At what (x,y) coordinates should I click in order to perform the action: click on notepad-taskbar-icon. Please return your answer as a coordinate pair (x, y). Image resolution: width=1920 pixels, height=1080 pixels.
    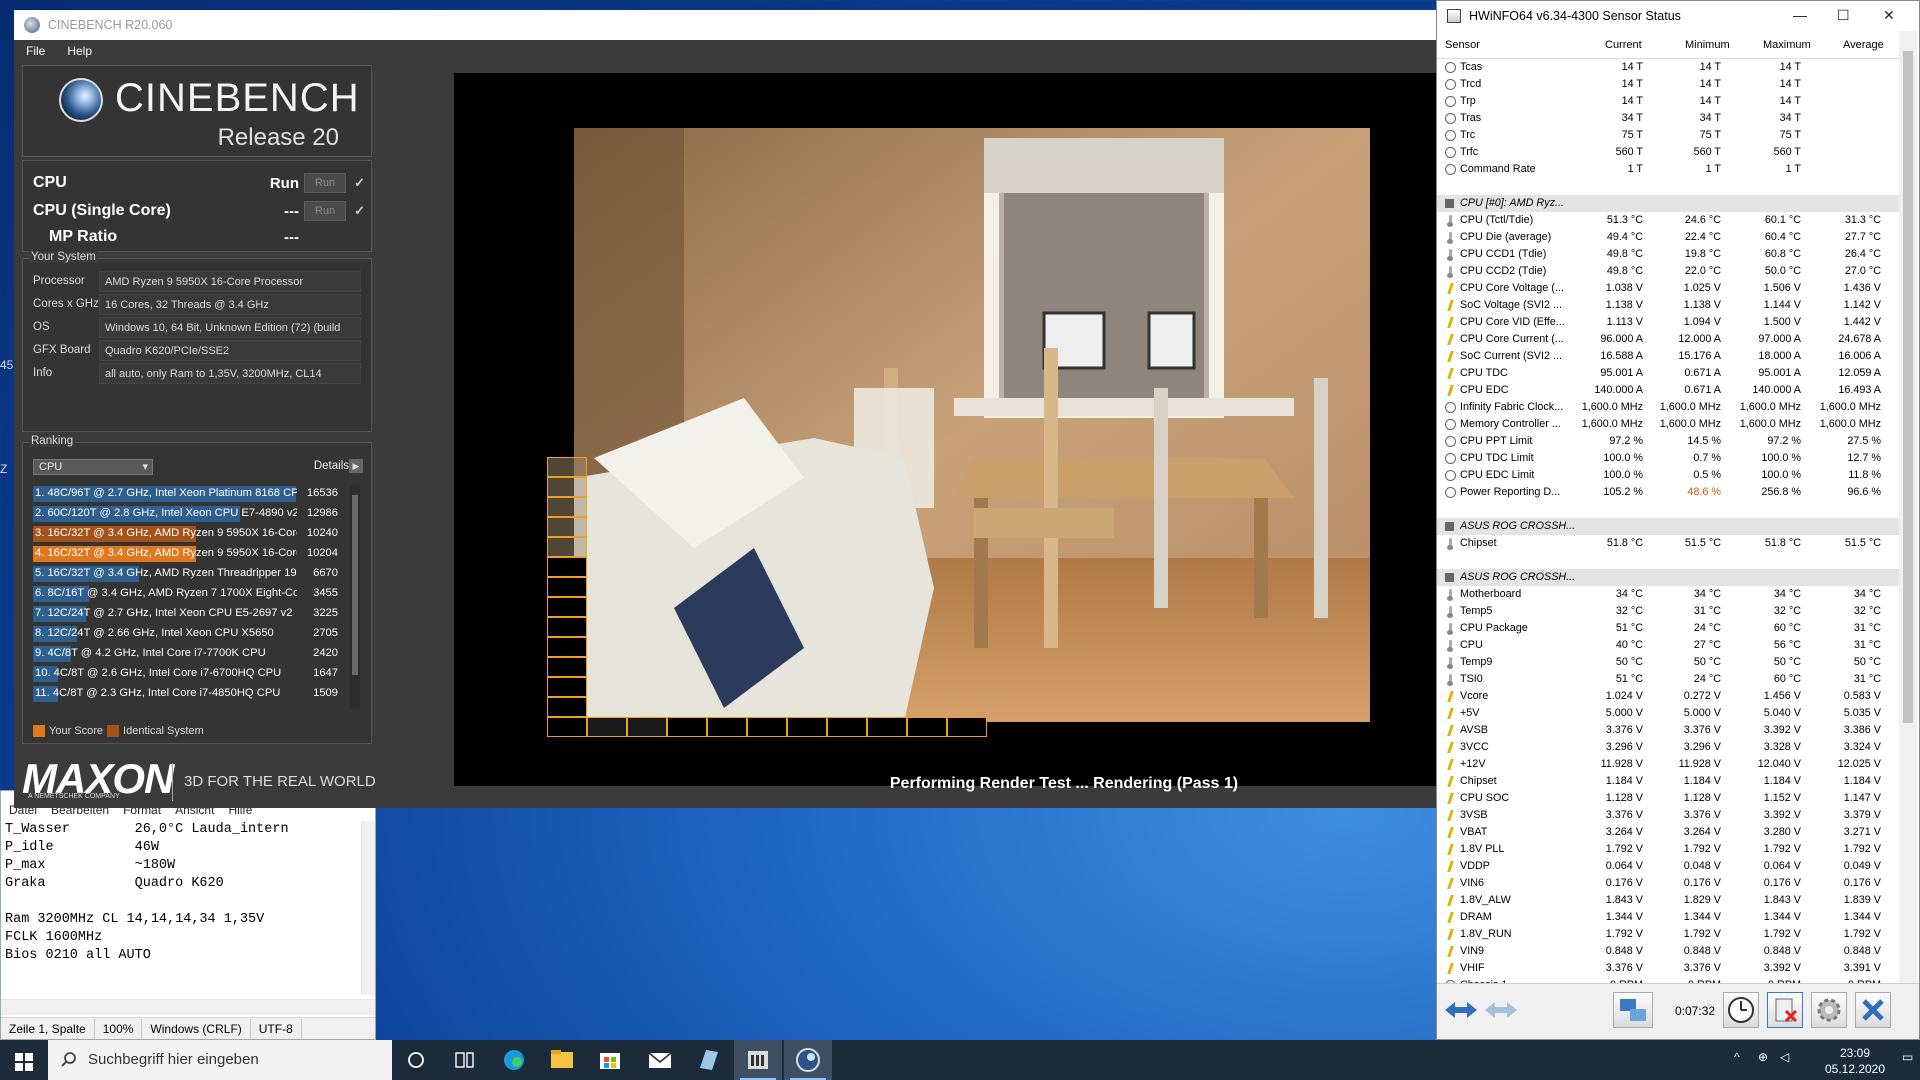
    Looking at the image, I should click on (708, 1060).